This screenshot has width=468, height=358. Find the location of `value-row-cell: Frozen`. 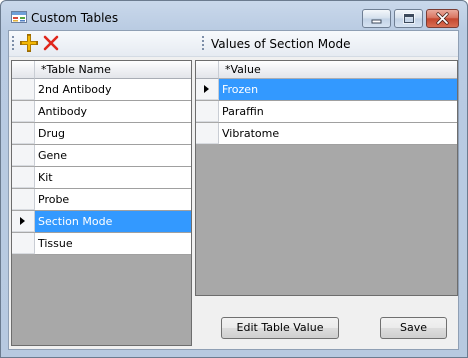

value-row-cell: Frozen is located at coordinates (338, 90).